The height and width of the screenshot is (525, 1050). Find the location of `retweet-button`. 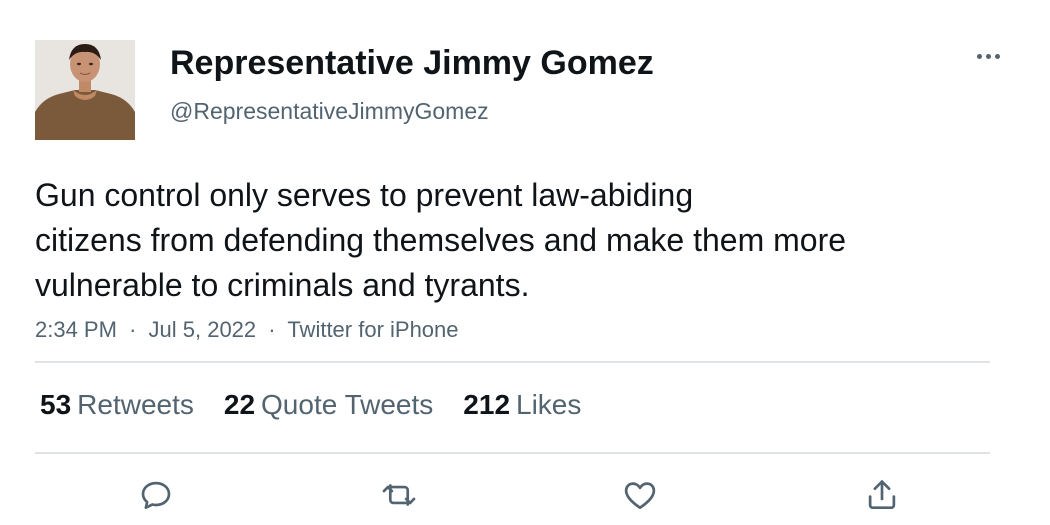

retweet-button is located at coordinates (399, 495).